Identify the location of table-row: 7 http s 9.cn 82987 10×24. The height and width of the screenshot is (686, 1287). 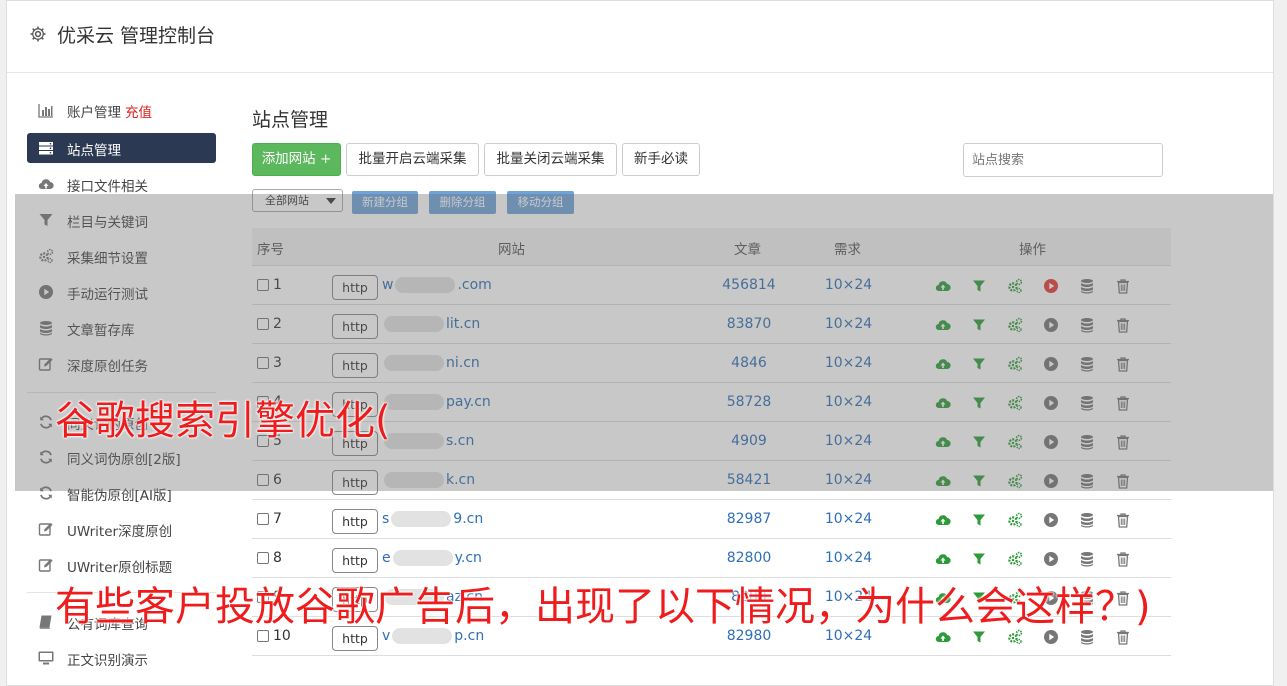
(711, 519).